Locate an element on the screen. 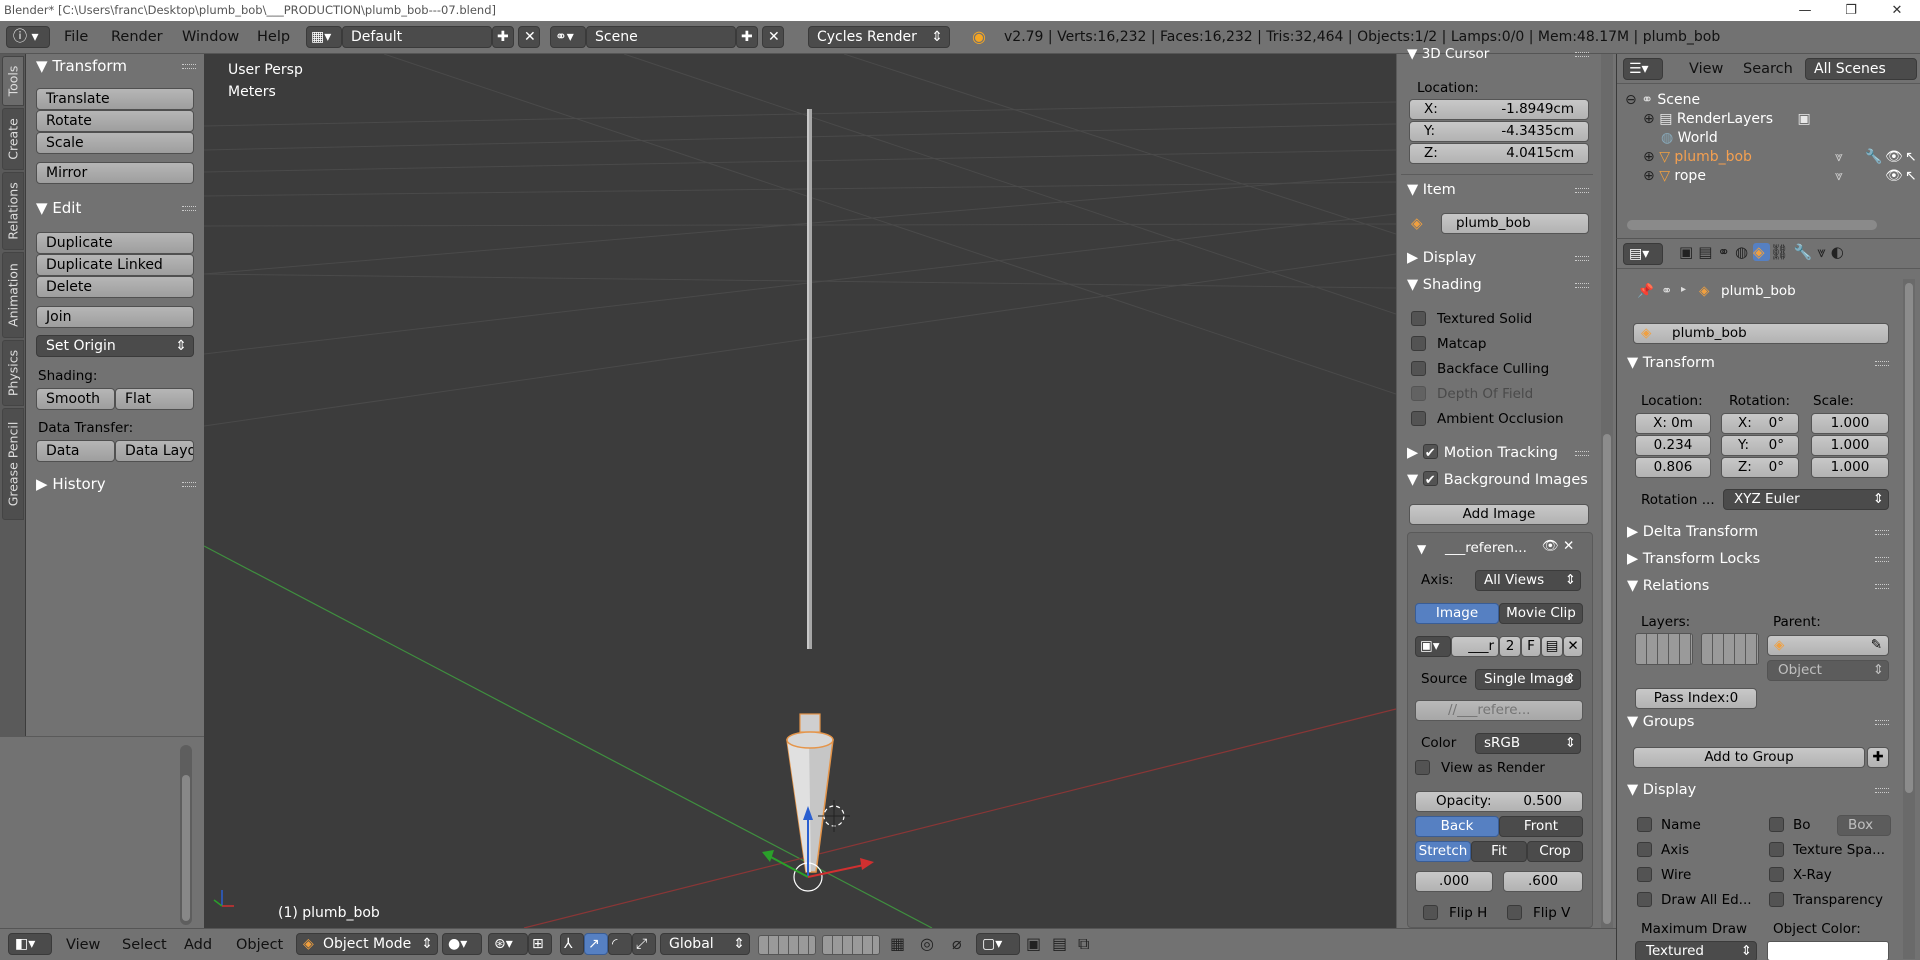 The height and width of the screenshot is (960, 1920). mirror-button: Mirror is located at coordinates (115, 173).